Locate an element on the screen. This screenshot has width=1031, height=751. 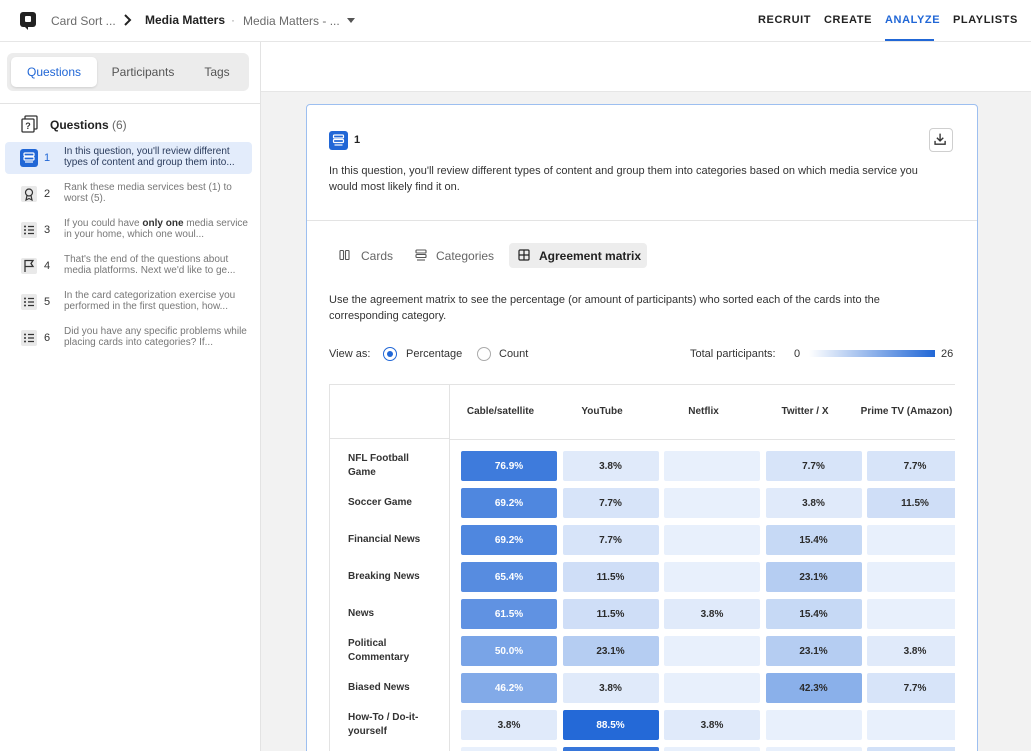
app-logo-icon is located at coordinates (28, 21).